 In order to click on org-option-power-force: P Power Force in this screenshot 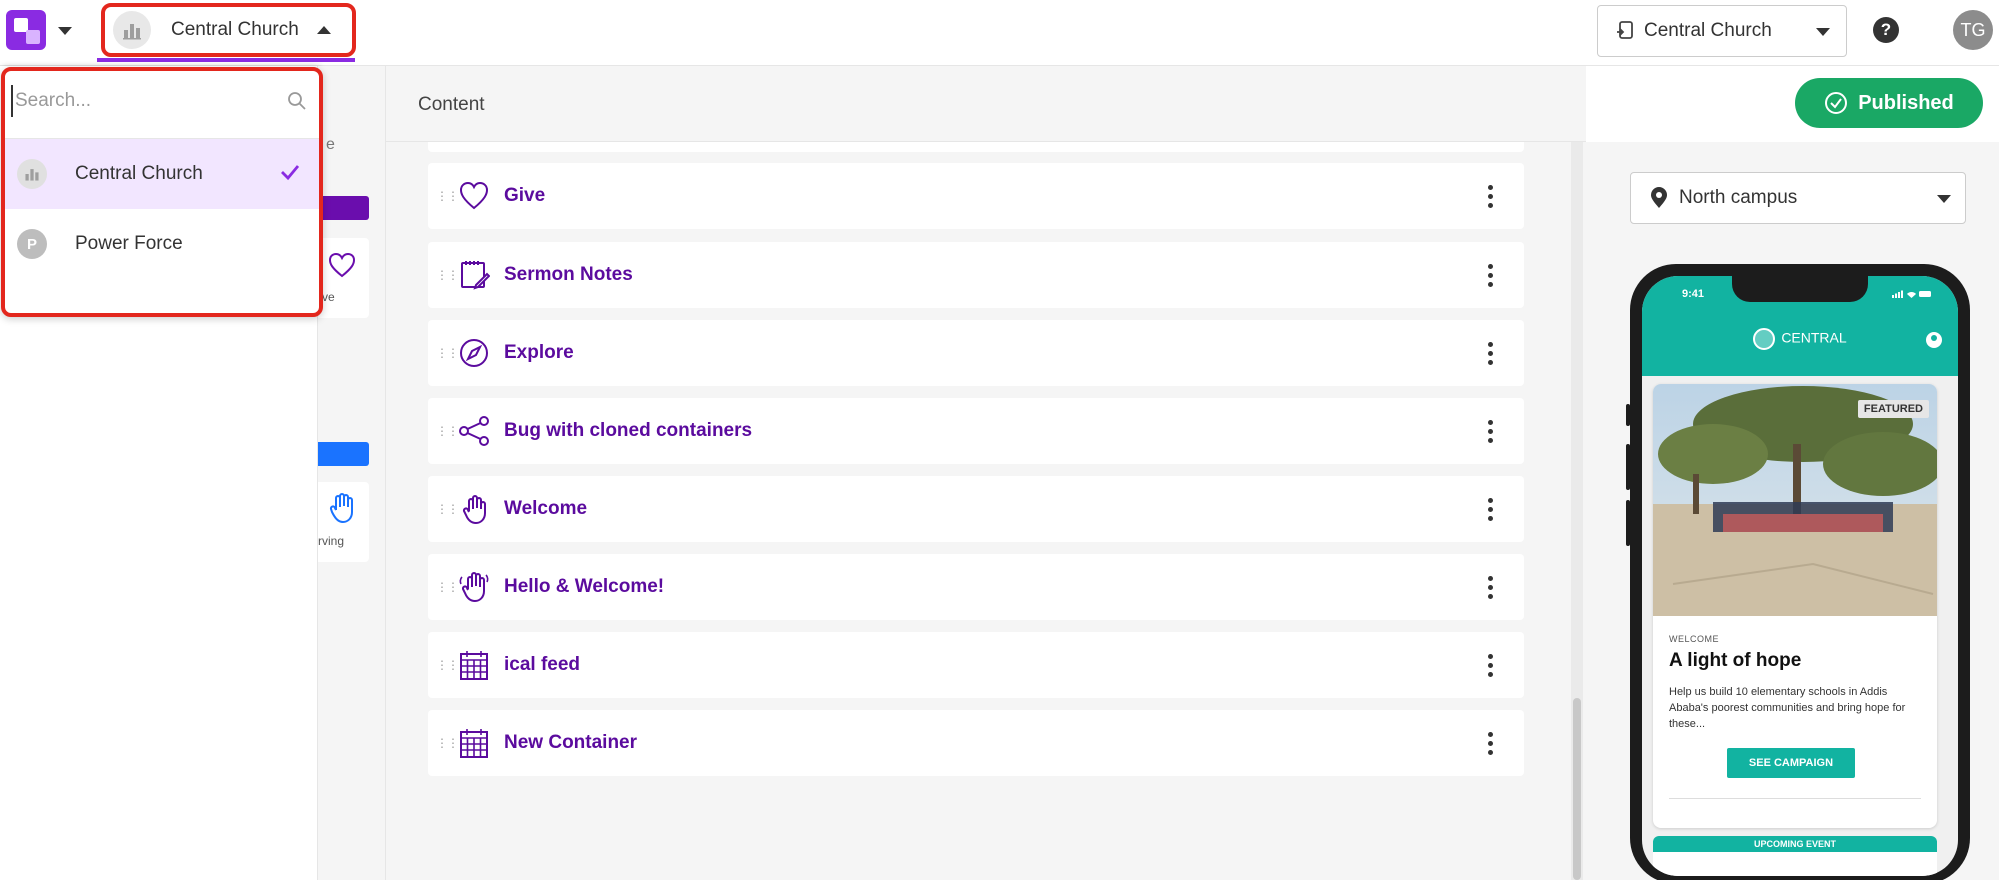, I will do `click(162, 244)`.